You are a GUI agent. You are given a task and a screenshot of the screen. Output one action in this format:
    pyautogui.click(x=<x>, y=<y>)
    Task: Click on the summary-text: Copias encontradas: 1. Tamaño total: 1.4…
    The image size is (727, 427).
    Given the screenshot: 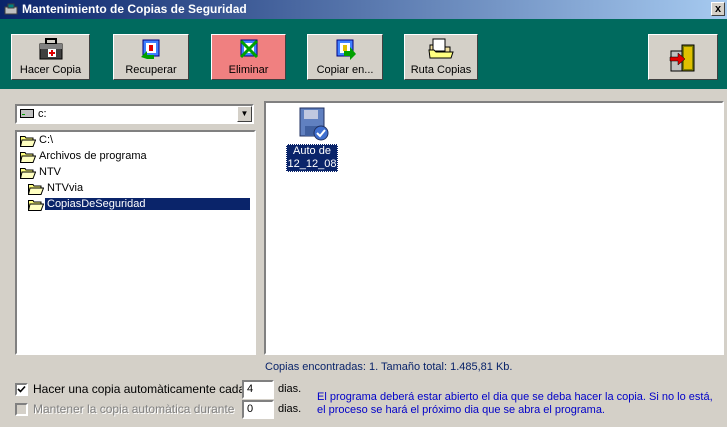 What is the action you would take?
    pyautogui.click(x=389, y=367)
    